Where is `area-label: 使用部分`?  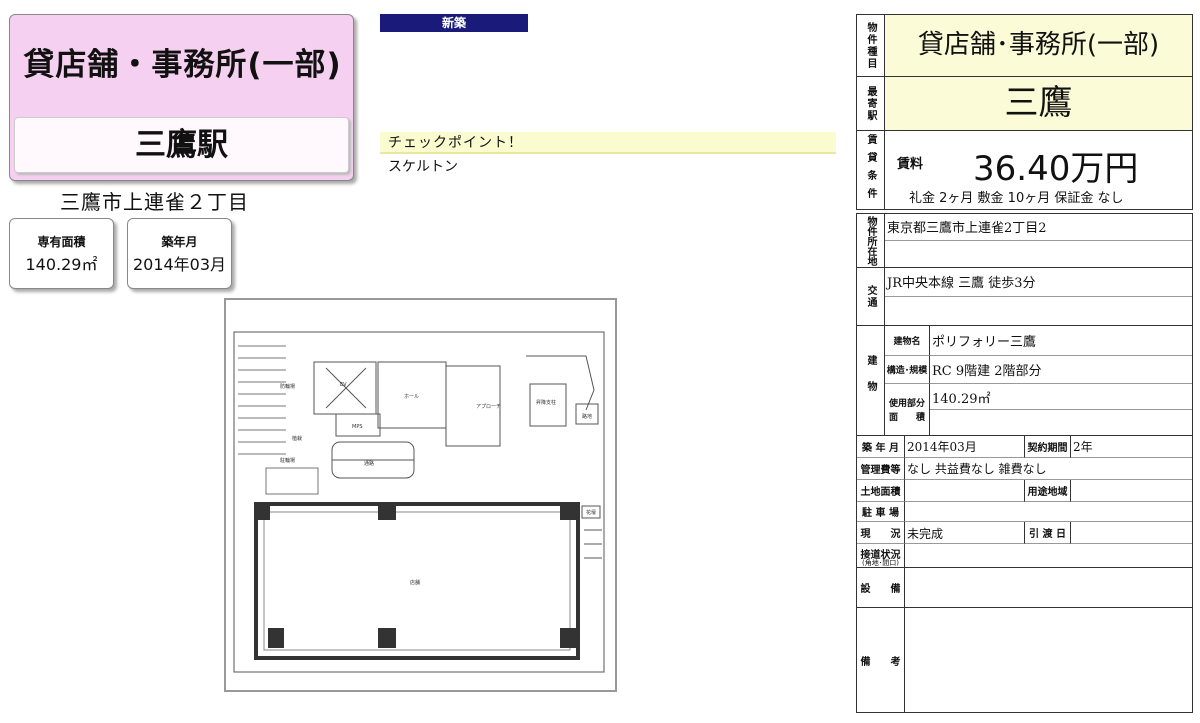 area-label: 使用部分 is located at coordinates (906, 404).